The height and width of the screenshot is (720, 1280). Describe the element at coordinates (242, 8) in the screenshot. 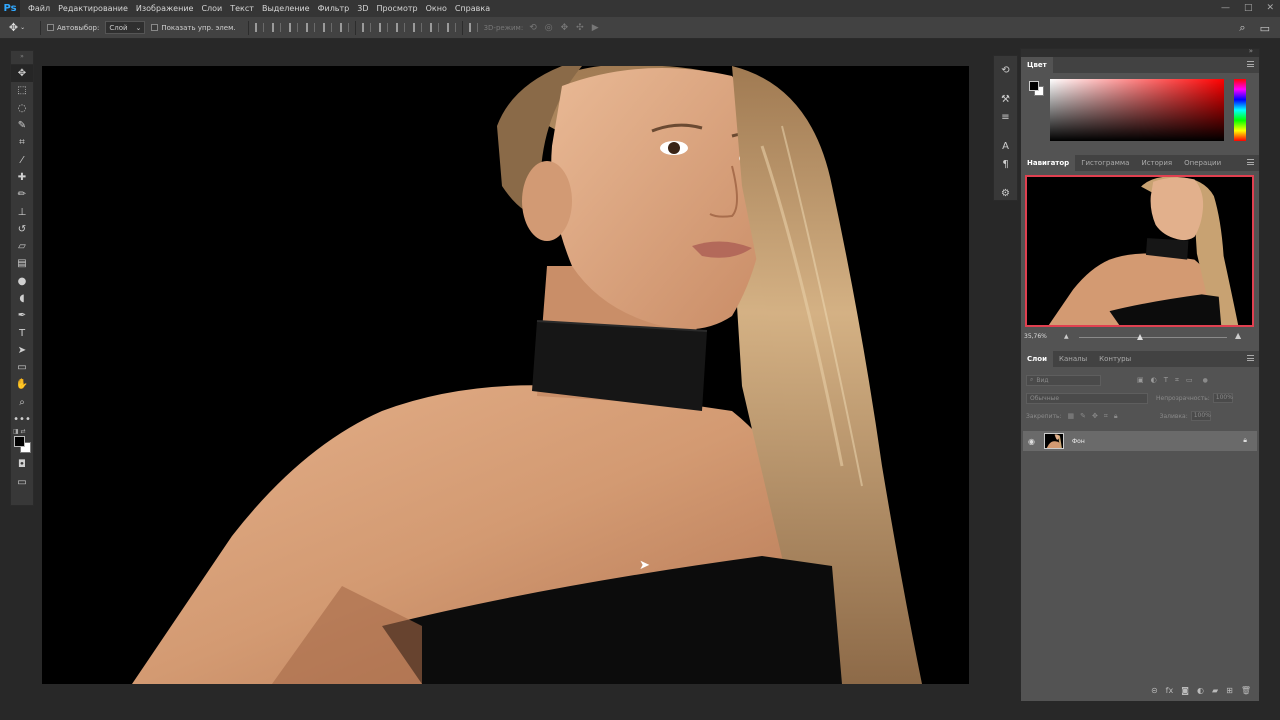

I see `menu-type: Текст` at that location.